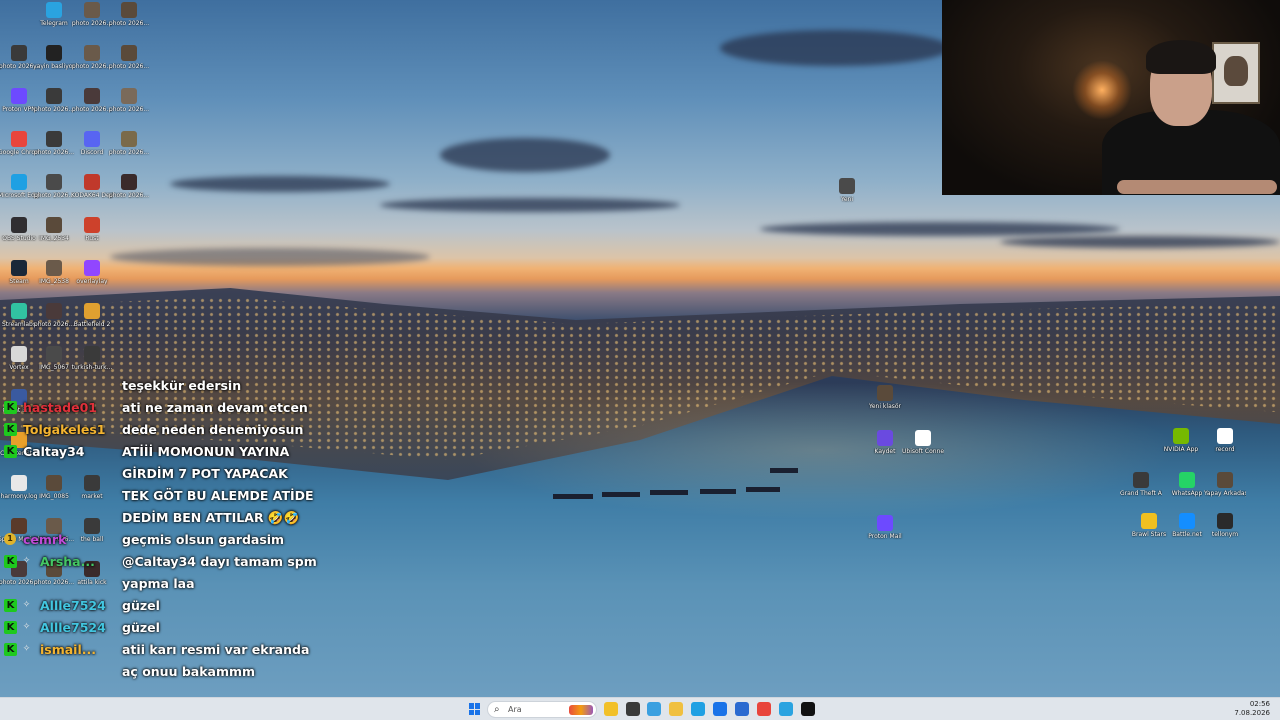  I want to click on chat-message: K Tolgakeles1 dede neden denemiyosun, so click(160, 430).